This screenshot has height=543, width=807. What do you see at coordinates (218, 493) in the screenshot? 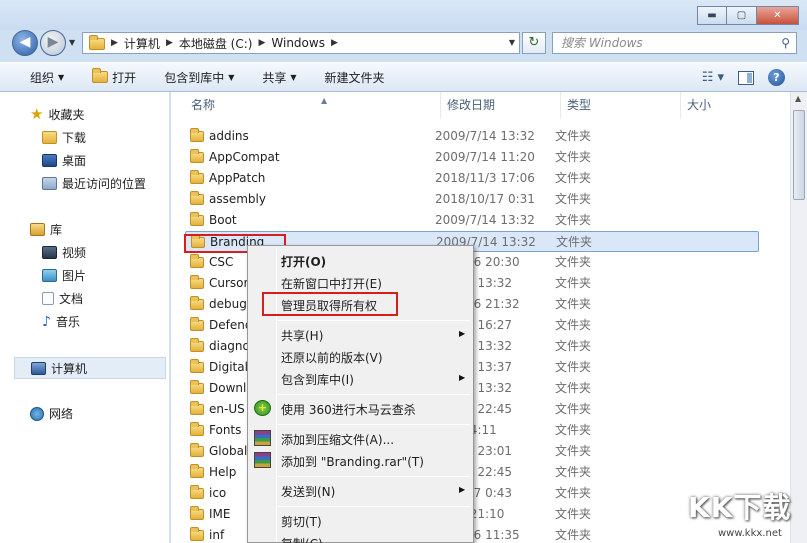
I see `file-name-text: ico` at bounding box center [218, 493].